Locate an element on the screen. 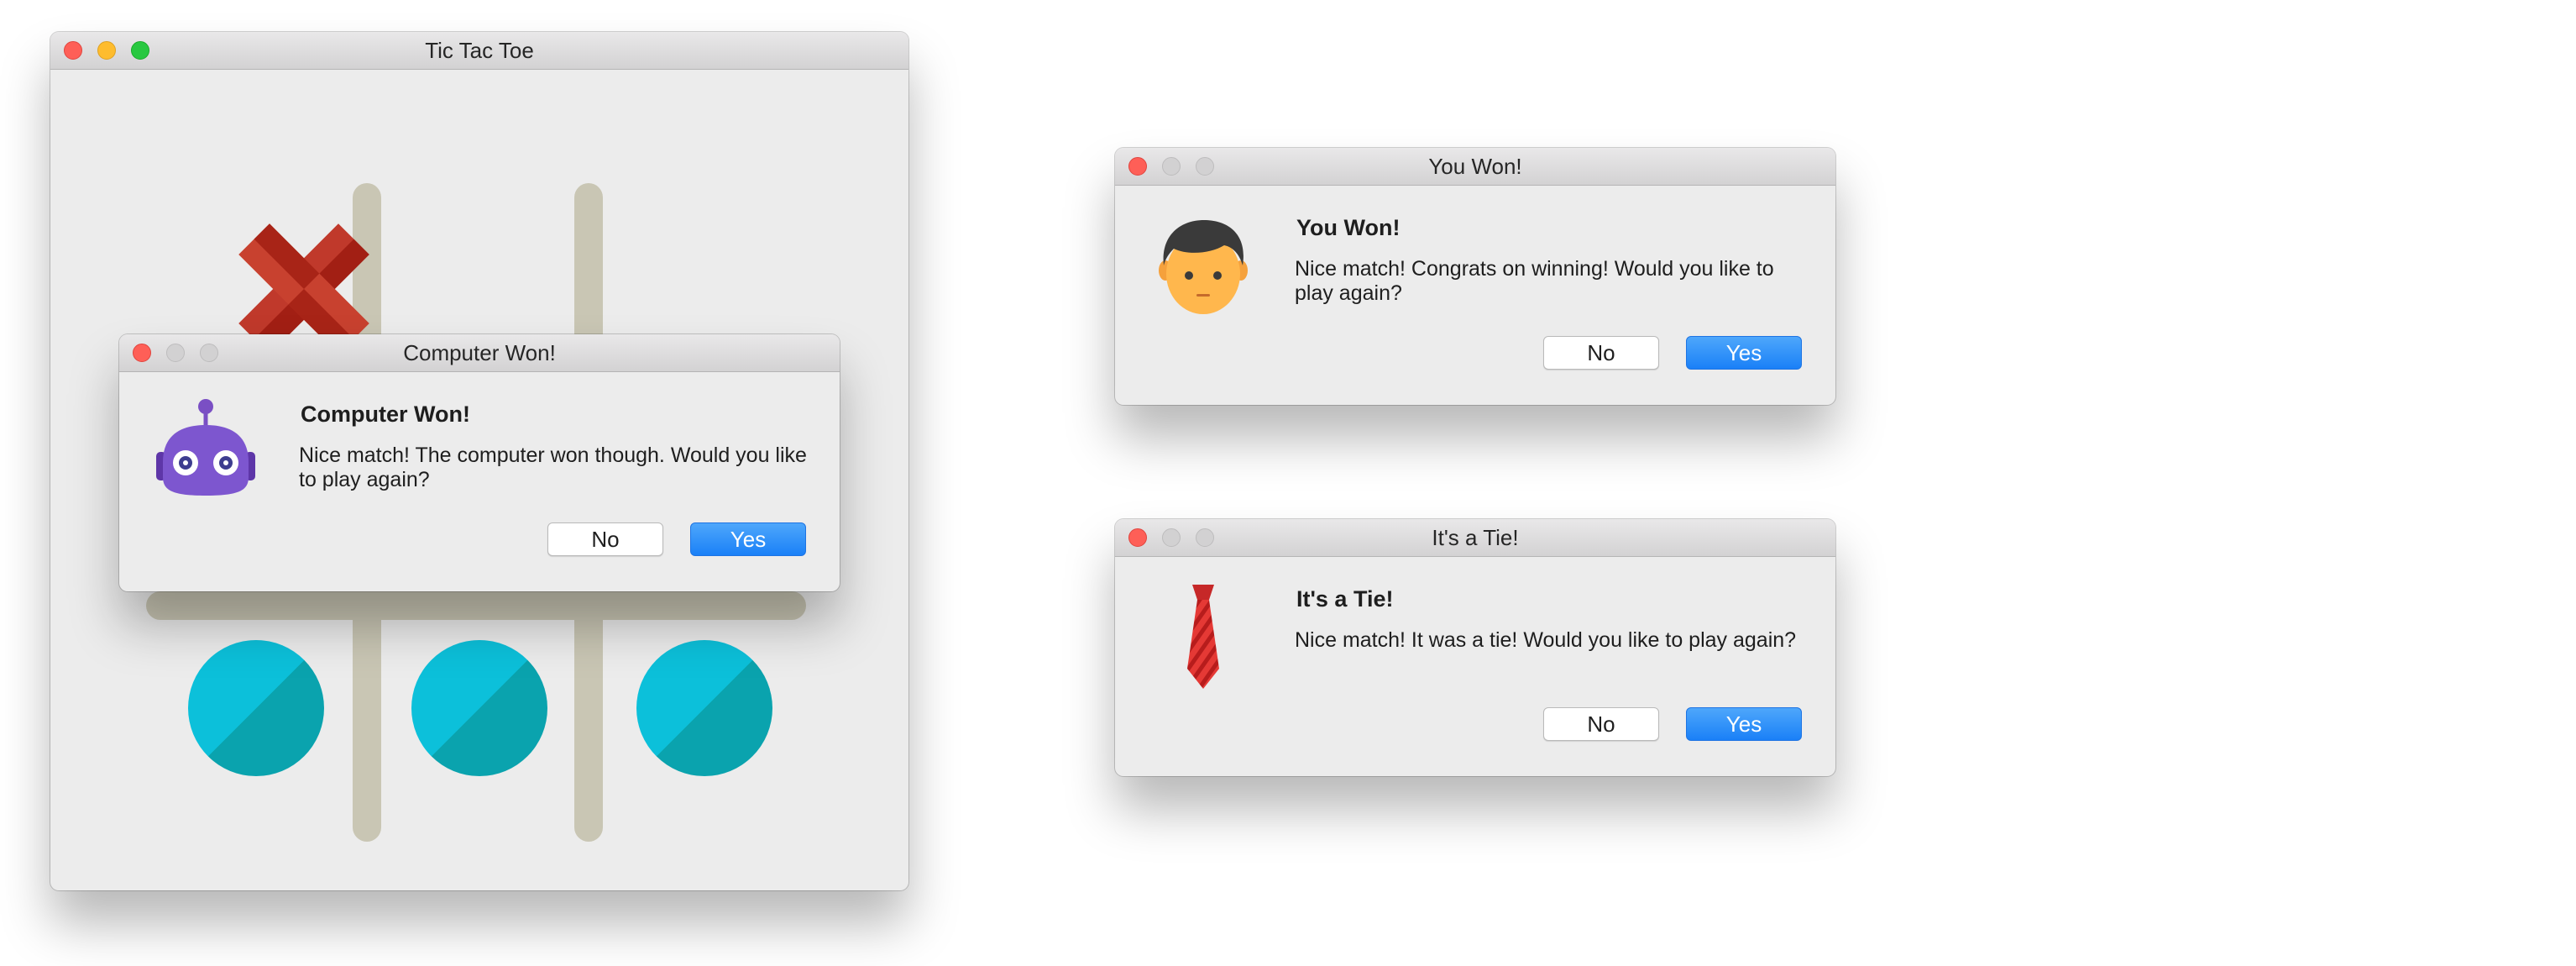  robot-icon is located at coordinates (205, 451).